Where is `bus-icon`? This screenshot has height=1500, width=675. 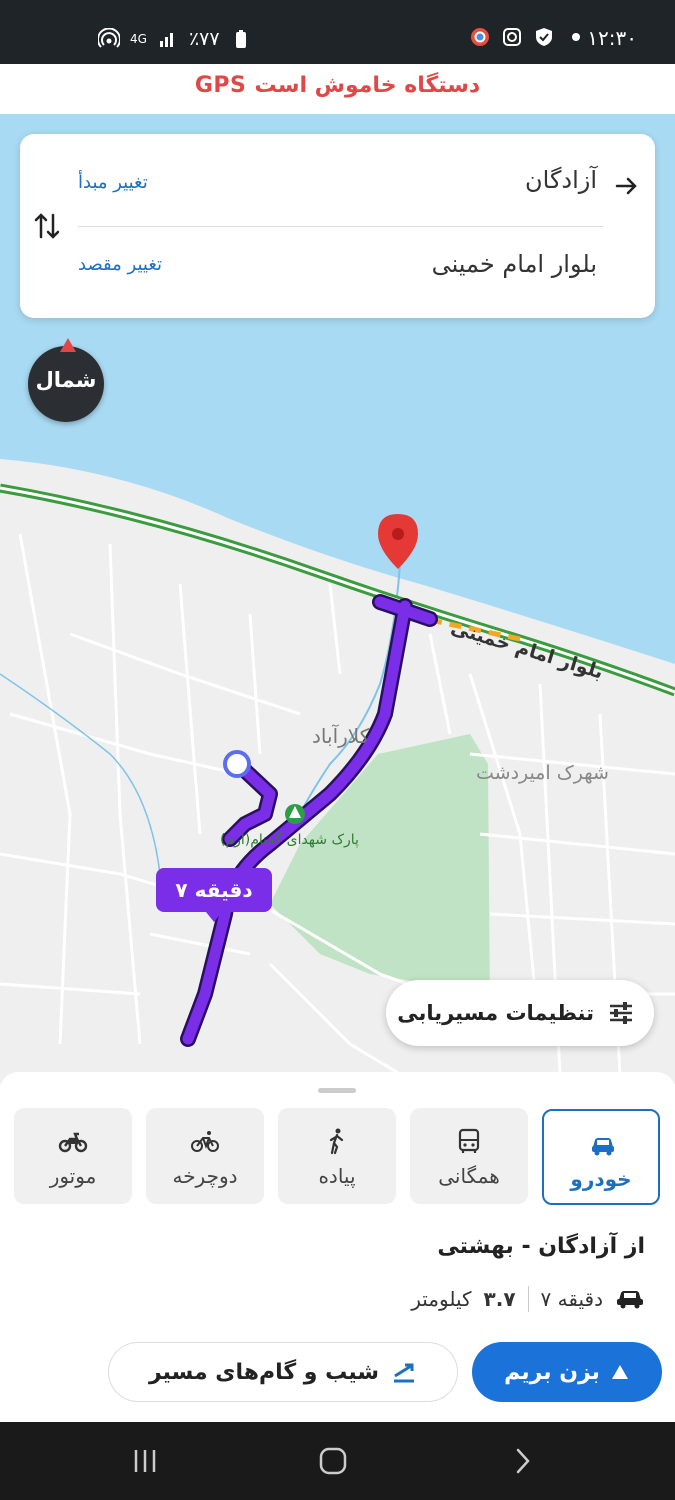
bus-icon is located at coordinates (469, 1140).